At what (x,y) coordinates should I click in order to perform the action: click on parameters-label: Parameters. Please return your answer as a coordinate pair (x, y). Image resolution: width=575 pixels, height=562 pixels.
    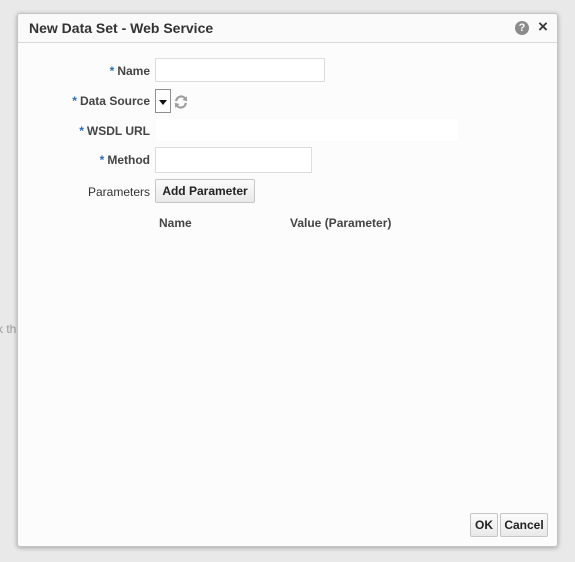
    Looking at the image, I should click on (118, 192).